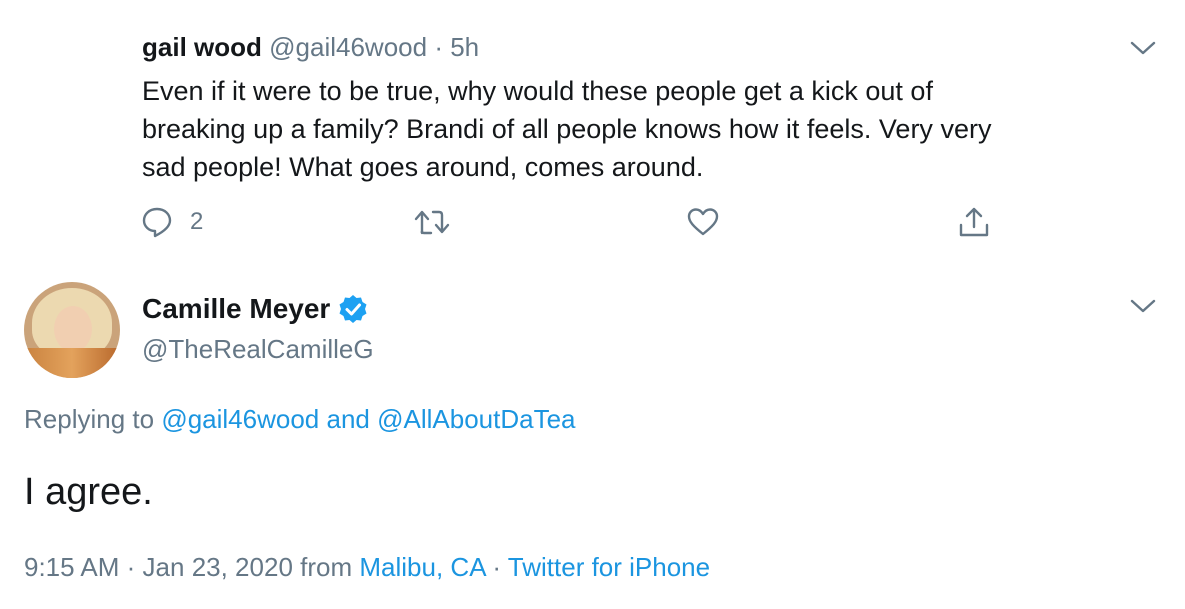 The image size is (1185, 609). What do you see at coordinates (202, 47) in the screenshot?
I see `reply-author-name: gail wood` at bounding box center [202, 47].